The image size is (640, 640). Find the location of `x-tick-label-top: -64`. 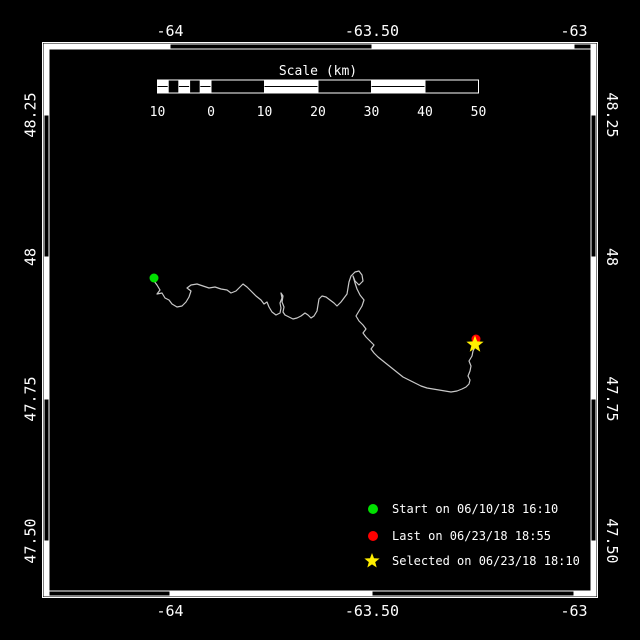

x-tick-label-top: -64 is located at coordinates (169, 31).